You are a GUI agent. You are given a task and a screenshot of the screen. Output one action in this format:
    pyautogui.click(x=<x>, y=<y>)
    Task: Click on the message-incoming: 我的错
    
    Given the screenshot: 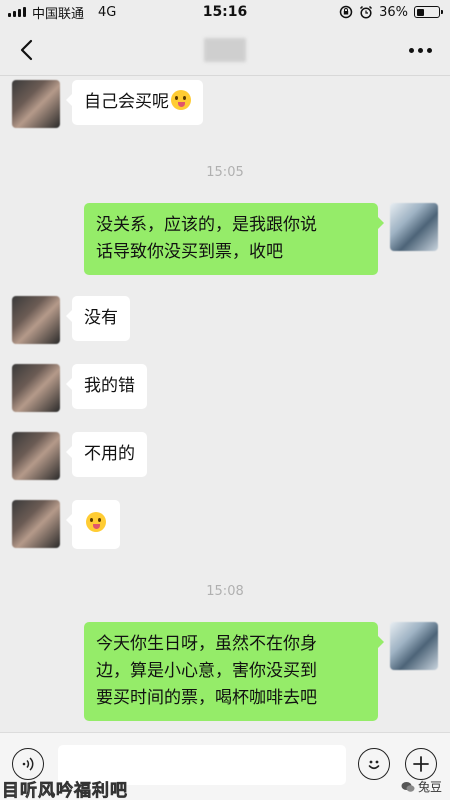 What is the action you would take?
    pyautogui.click(x=79, y=388)
    